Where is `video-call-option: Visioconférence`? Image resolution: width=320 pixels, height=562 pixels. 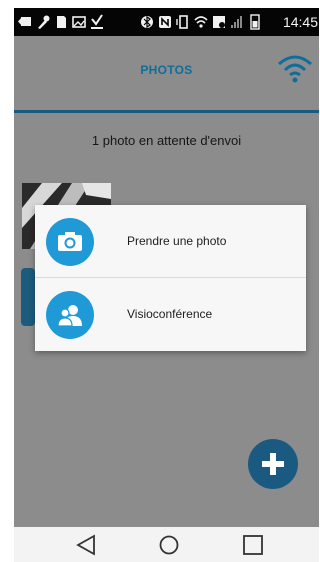
video-call-option: Visioconférence is located at coordinates (170, 314).